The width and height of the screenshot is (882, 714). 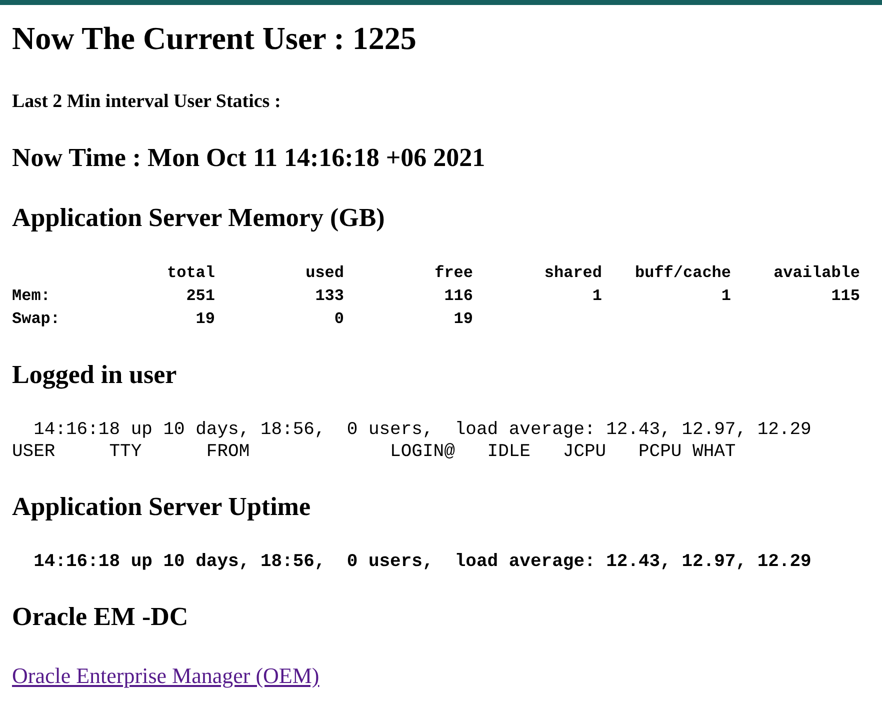 What do you see at coordinates (36, 319) in the screenshot?
I see `row-label: Swap:` at bounding box center [36, 319].